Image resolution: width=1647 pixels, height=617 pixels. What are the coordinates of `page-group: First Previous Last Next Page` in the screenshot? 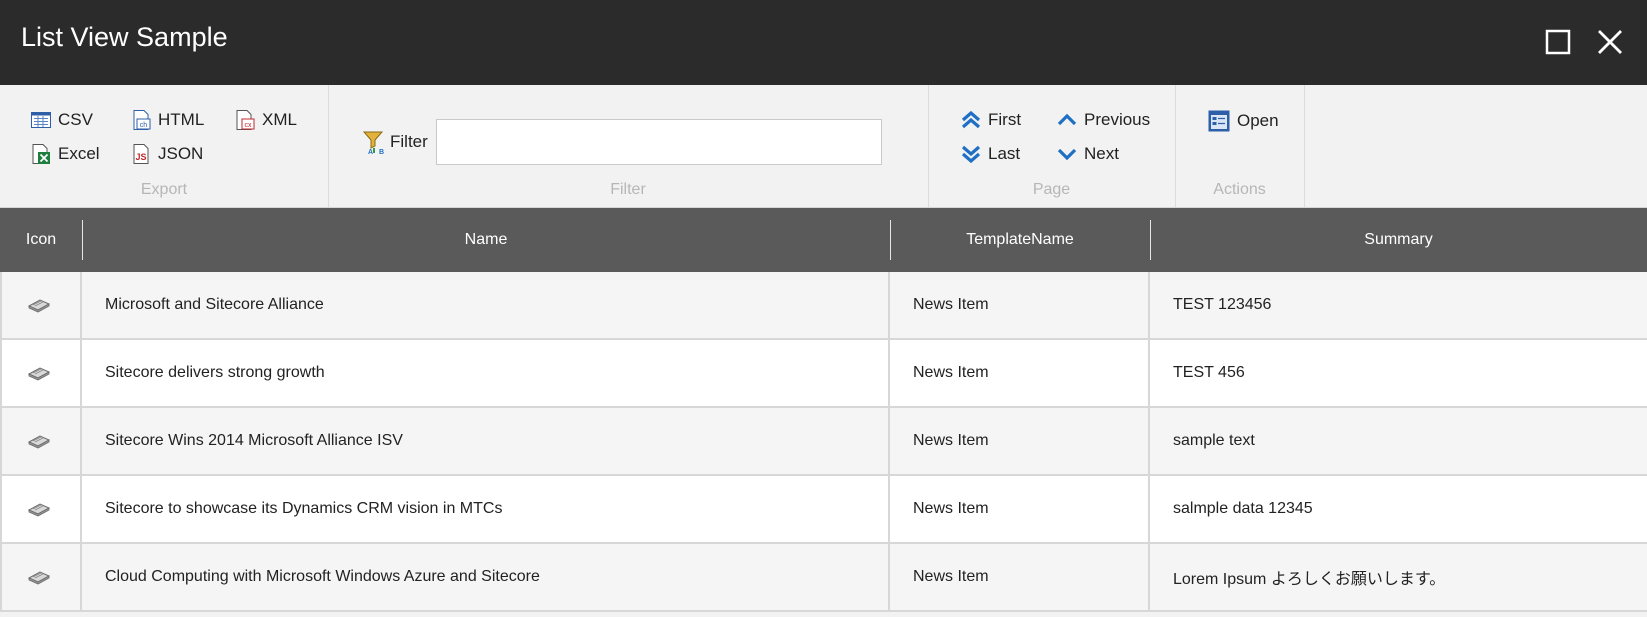 It's located at (1052, 146).